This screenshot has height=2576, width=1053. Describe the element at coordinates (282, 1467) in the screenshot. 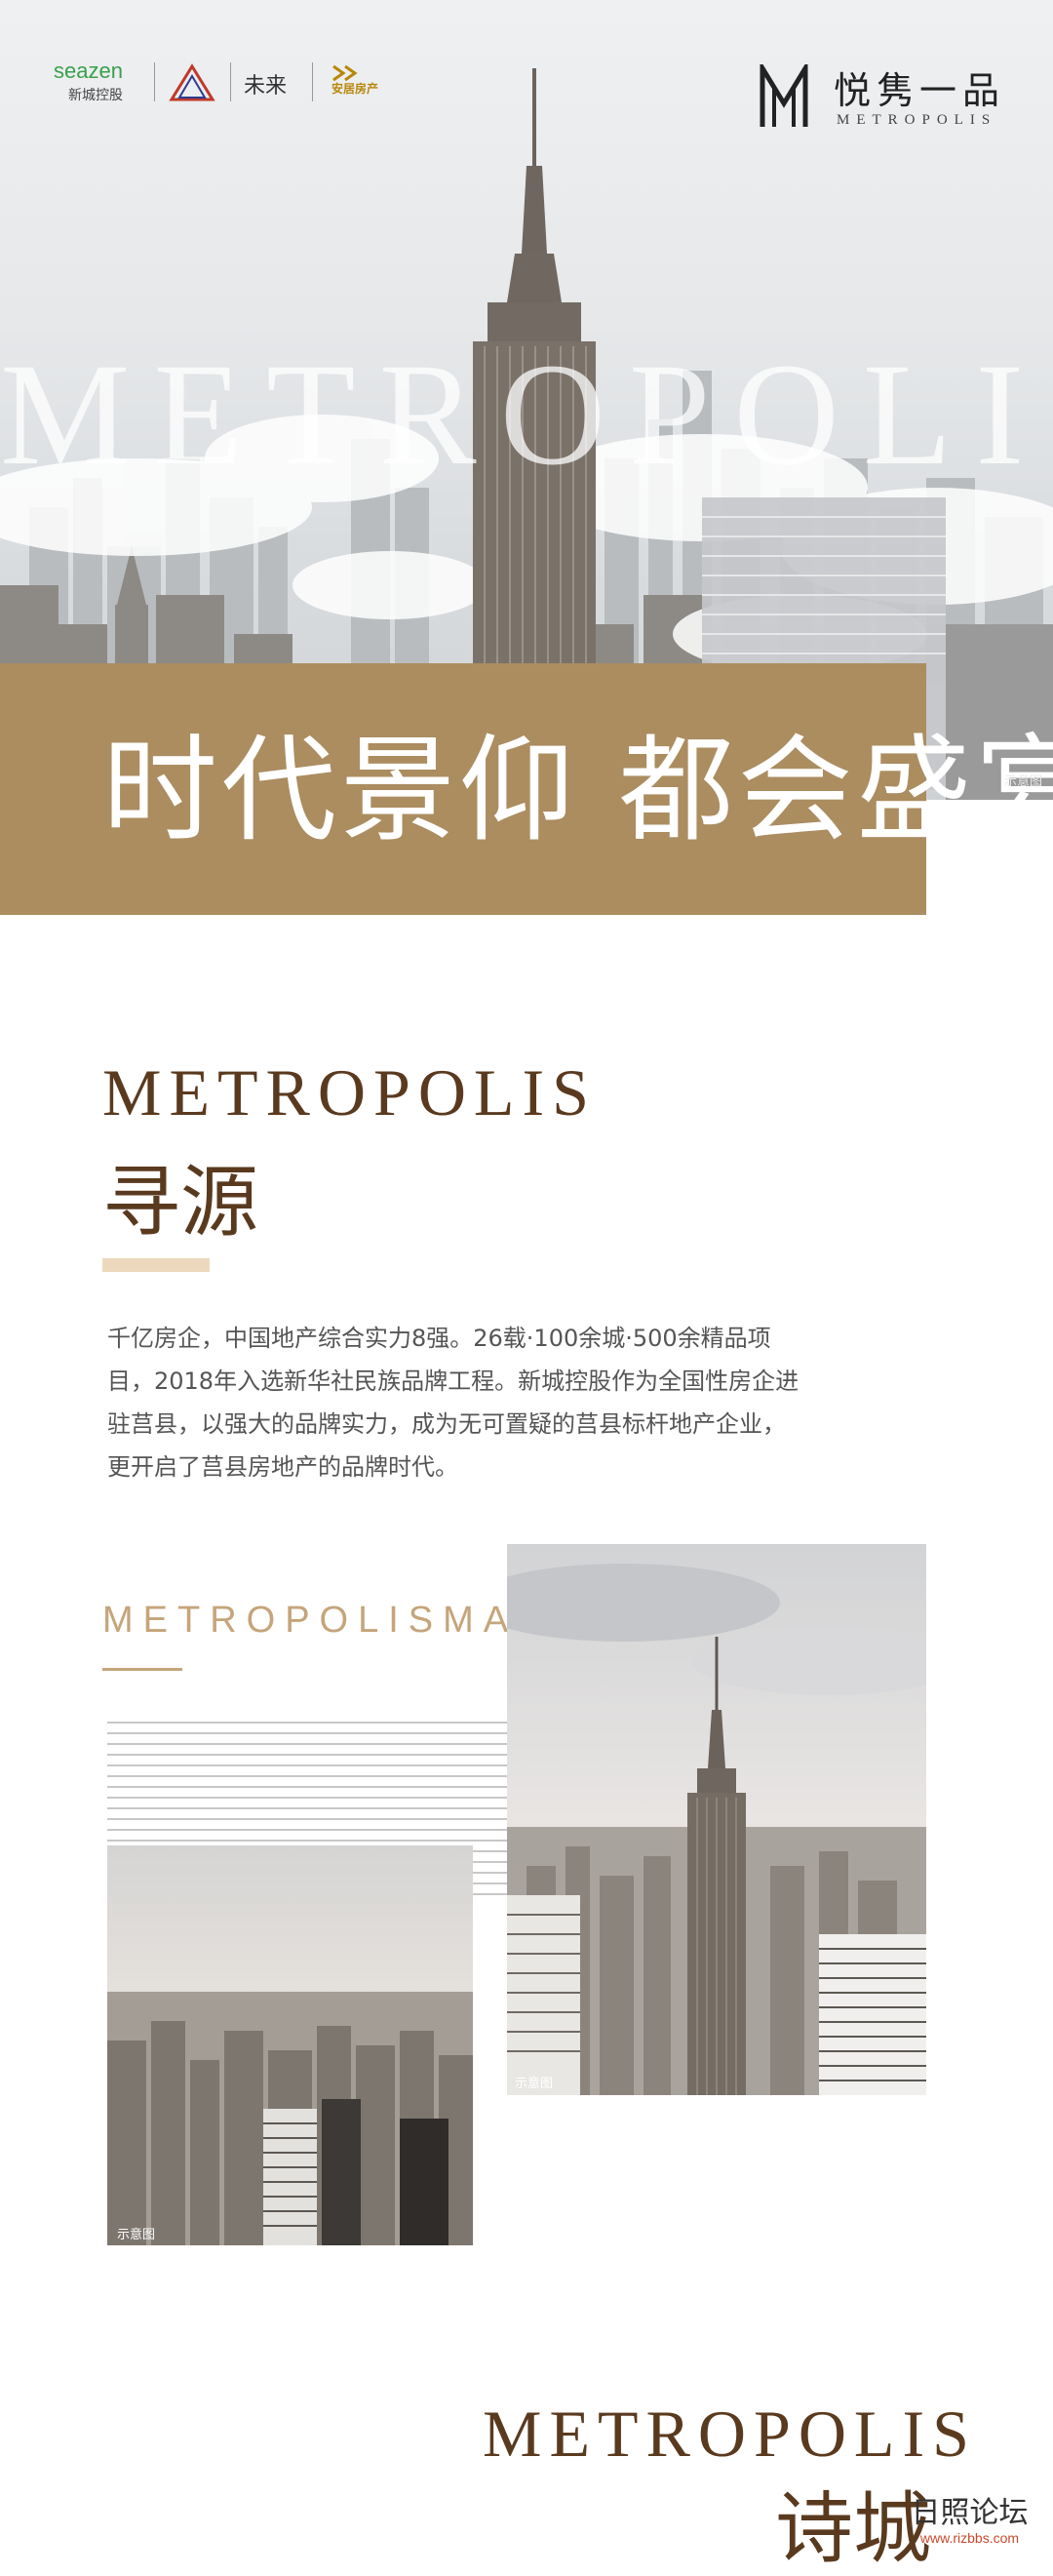

I see `body-line: 更开启了莒县房地产的品牌时代。` at that location.